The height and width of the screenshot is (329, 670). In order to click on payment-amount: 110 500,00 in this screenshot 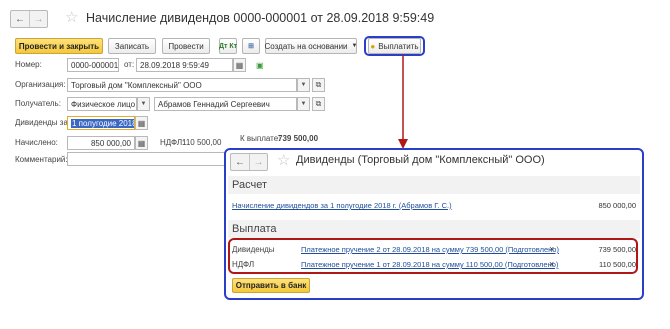, I will do `click(617, 264)`.